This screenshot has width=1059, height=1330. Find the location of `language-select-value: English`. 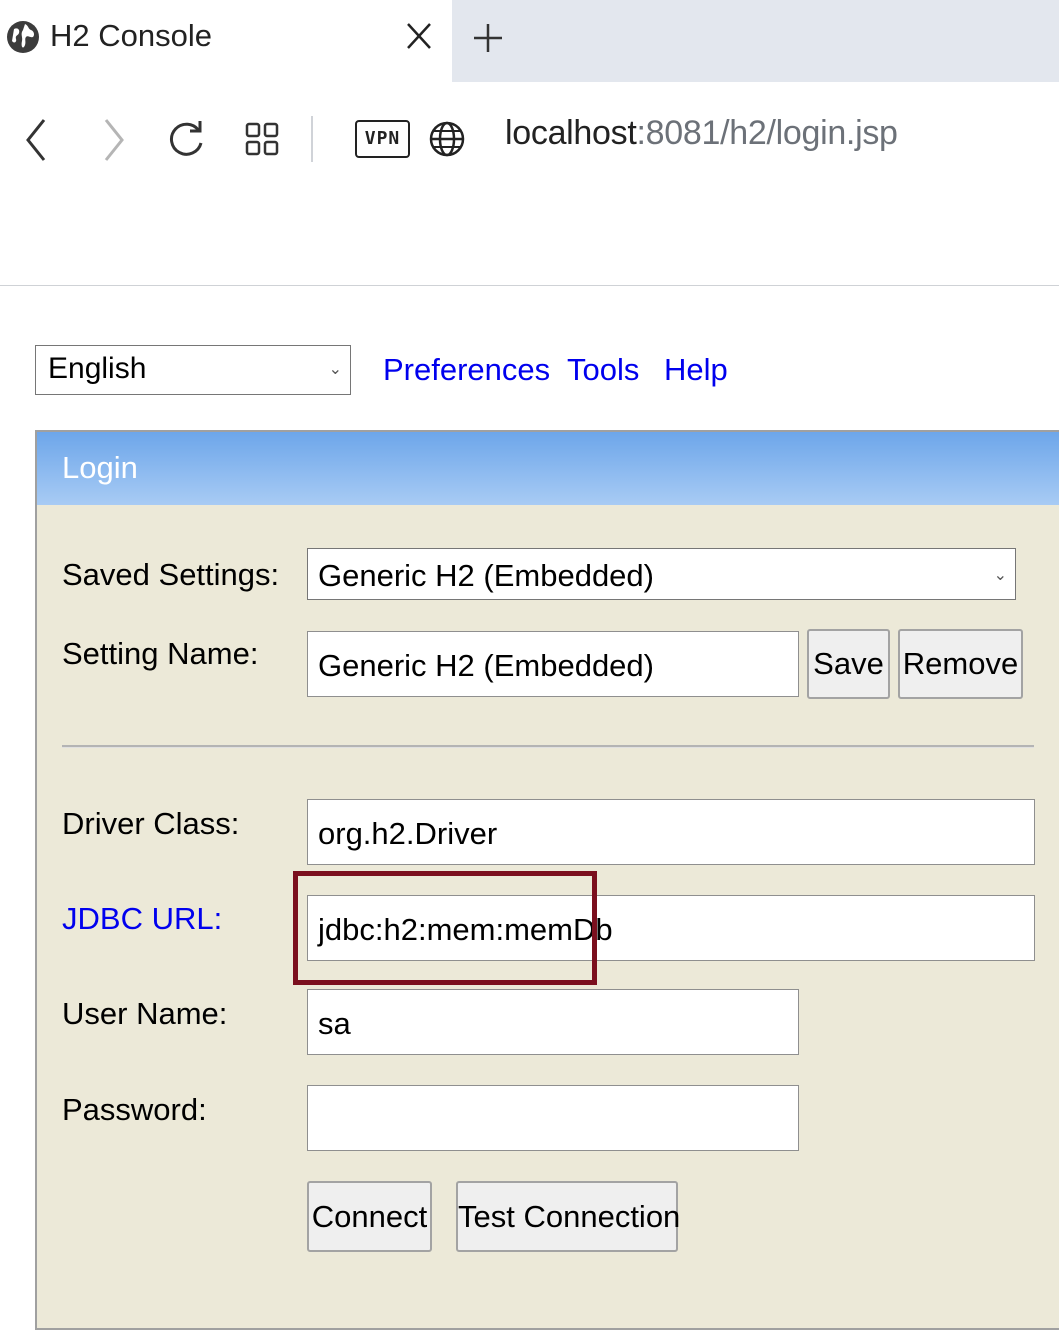

language-select-value: English is located at coordinates (97, 368).